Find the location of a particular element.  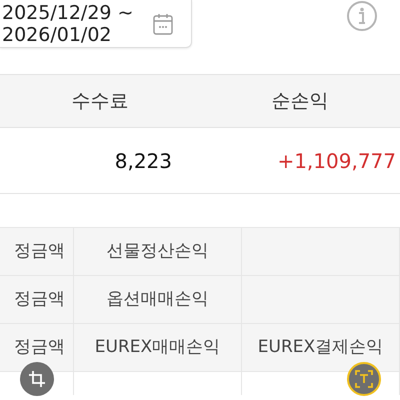

table-header-cell-text: EUREX매매손익 is located at coordinates (157, 347).